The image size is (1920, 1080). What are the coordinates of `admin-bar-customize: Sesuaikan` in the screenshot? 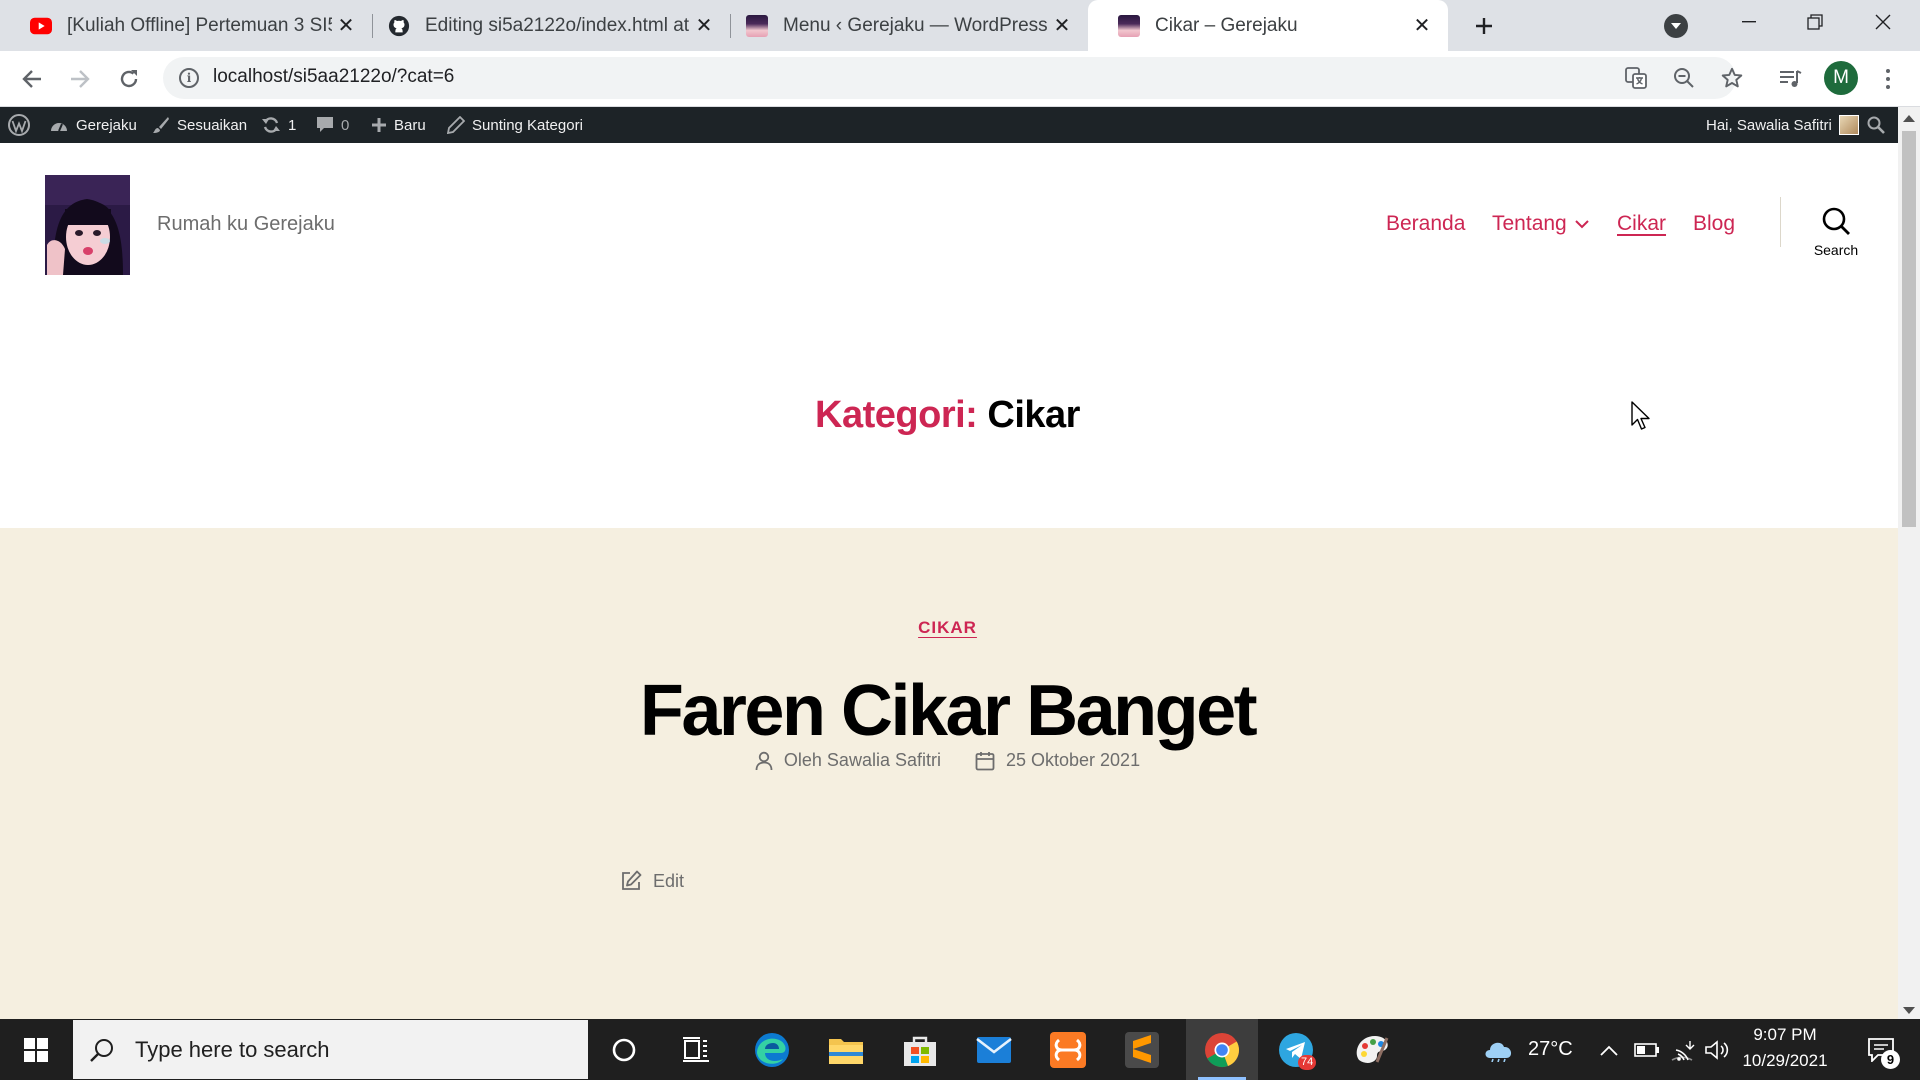 It's located at (199, 125).